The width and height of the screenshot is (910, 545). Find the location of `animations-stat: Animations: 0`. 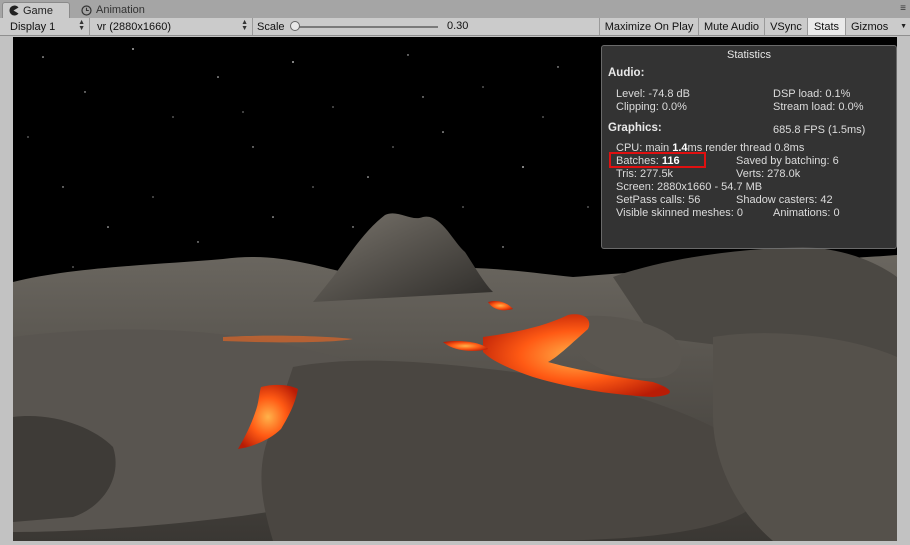

animations-stat: Animations: 0 is located at coordinates (806, 213).